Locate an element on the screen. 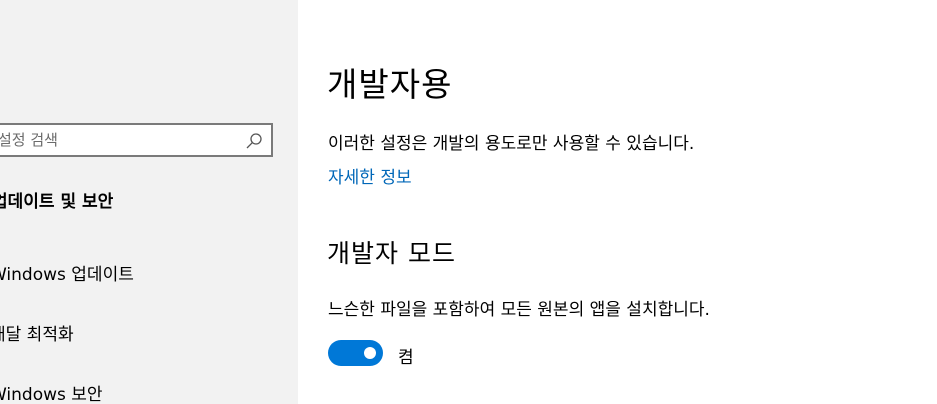 The image size is (937, 404). sidebar-item-windows-security: Windows 보안 is located at coordinates (51, 392).